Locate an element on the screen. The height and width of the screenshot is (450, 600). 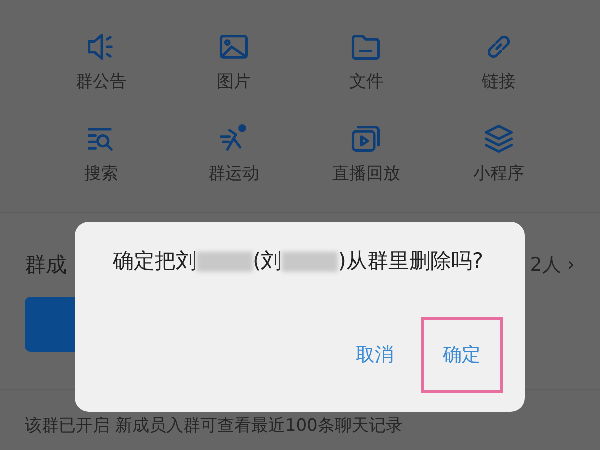
history-notice: 该群已开启 新成员入群可查看最近100条聊天记录 is located at coordinates (214, 426).